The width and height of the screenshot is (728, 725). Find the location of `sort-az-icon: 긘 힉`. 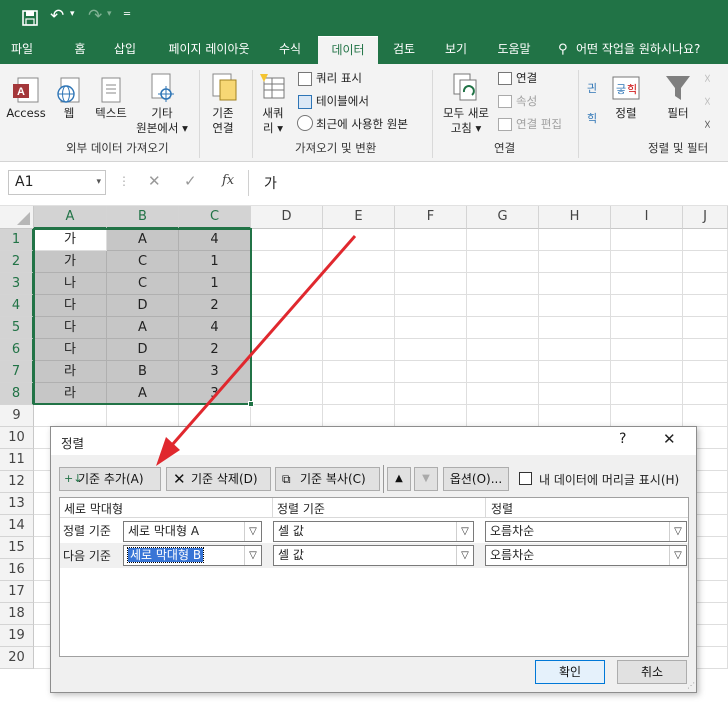

sort-az-icon: 긘 힉 is located at coordinates (596, 102).